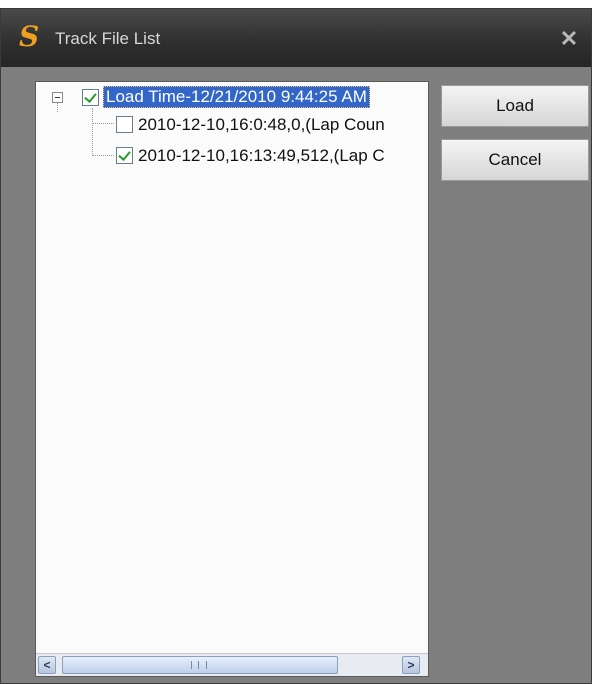 The width and height of the screenshot is (592, 684). Describe the element at coordinates (236, 97) in the screenshot. I see `tree-node-root: Load Time-12/21/2010 9:44:25 AM` at that location.